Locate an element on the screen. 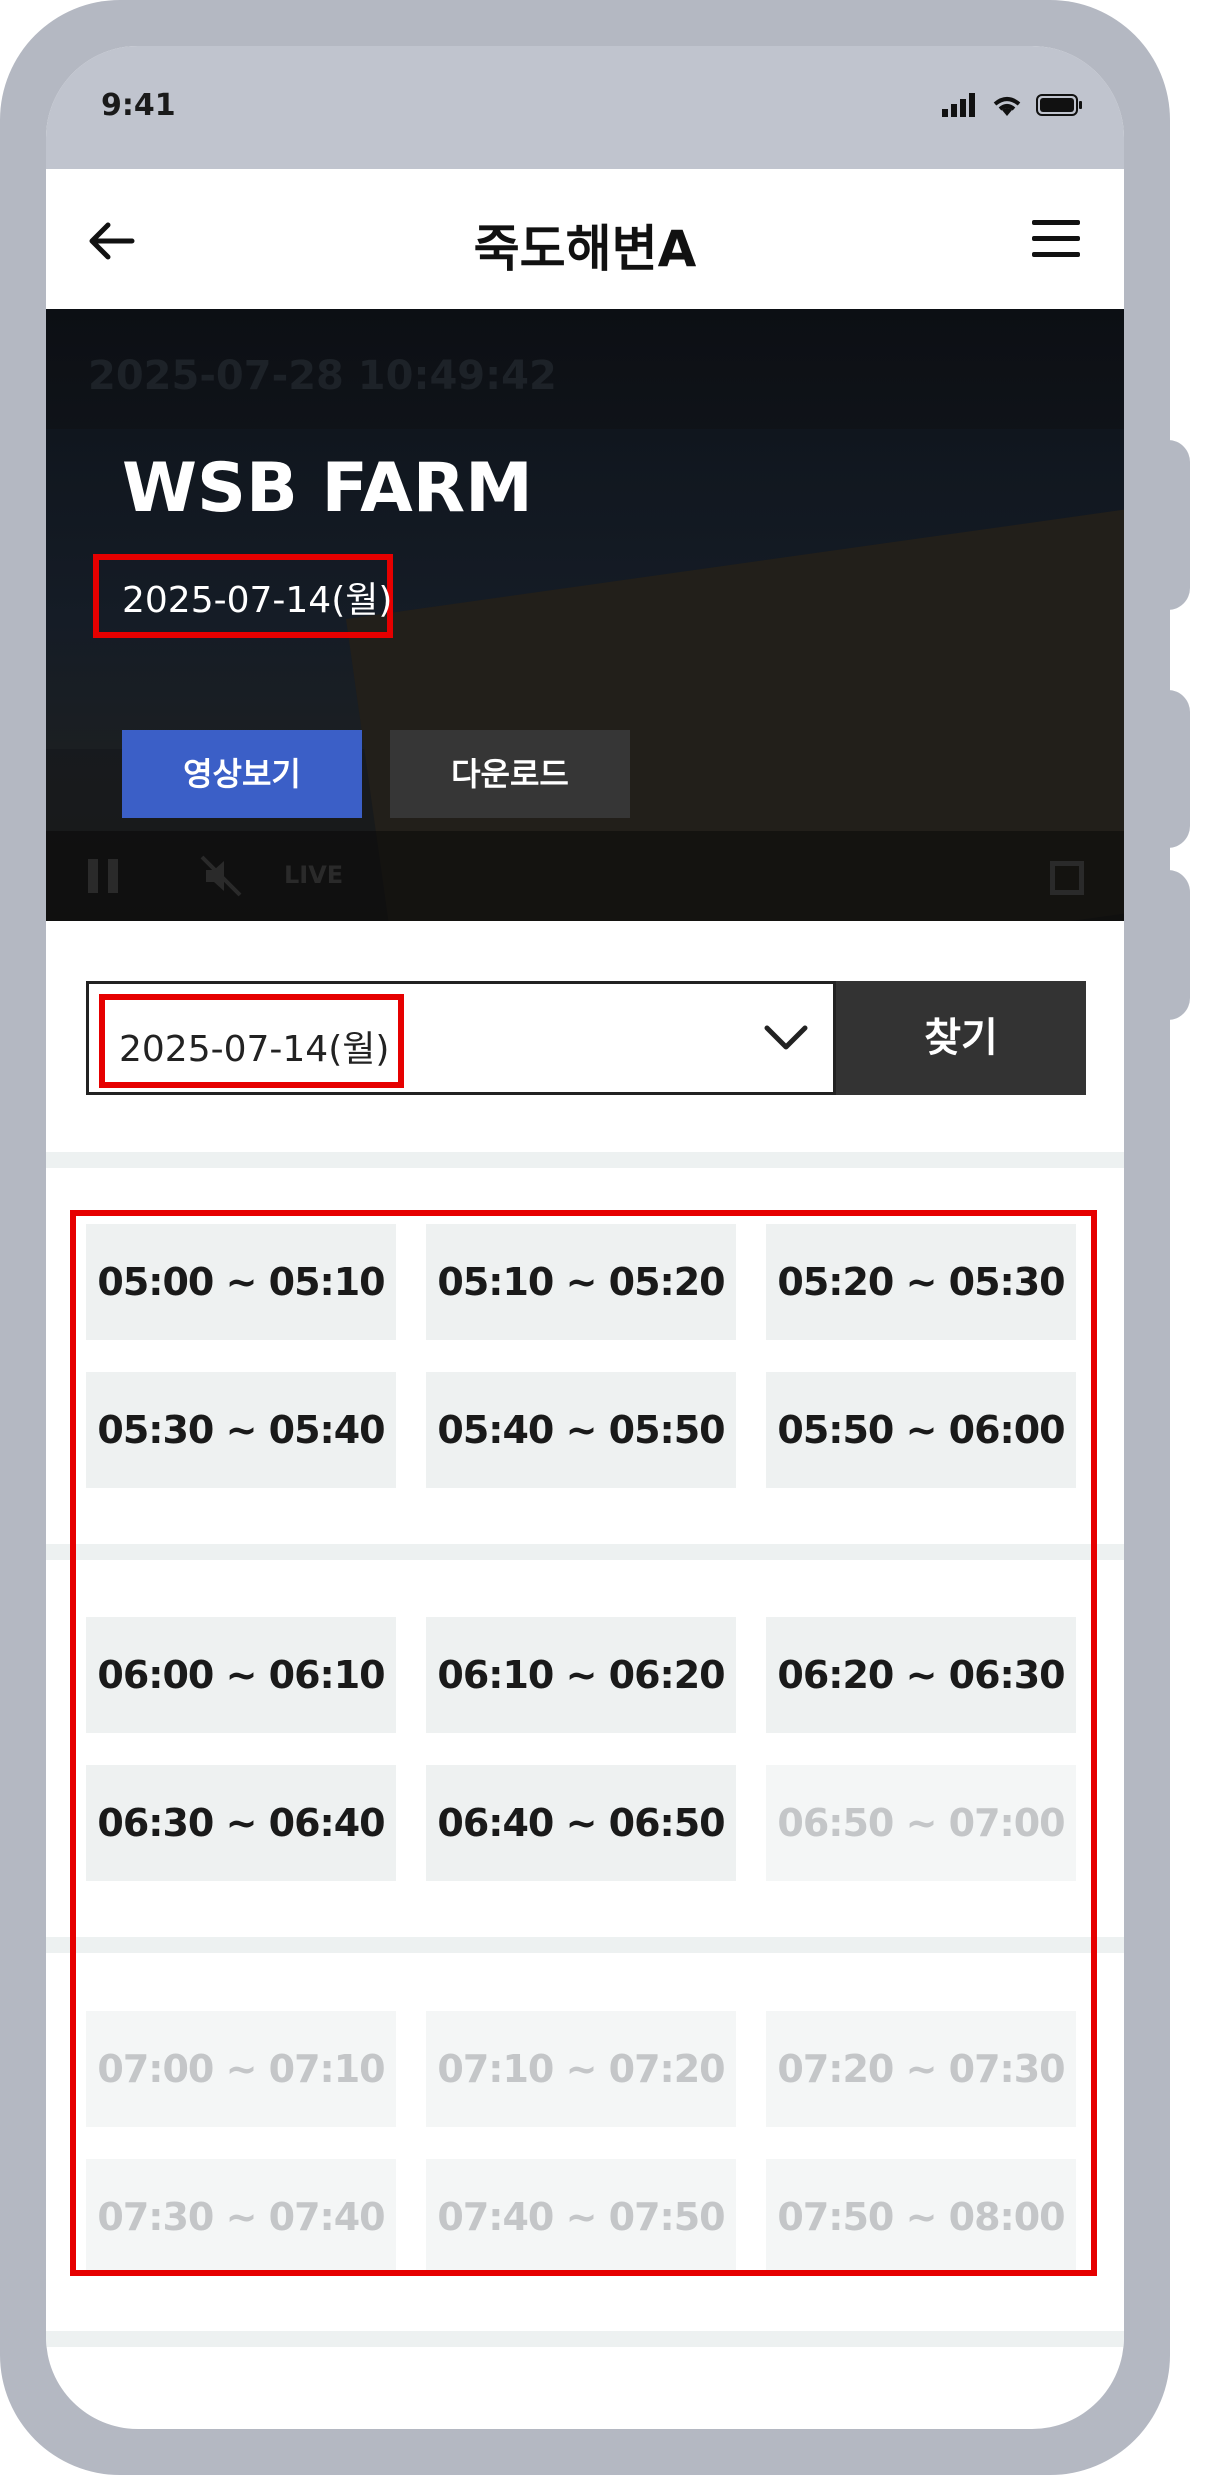 The height and width of the screenshot is (2475, 1218). time-slot-button: 07:30 ~ 07:40 is located at coordinates (241, 2217).